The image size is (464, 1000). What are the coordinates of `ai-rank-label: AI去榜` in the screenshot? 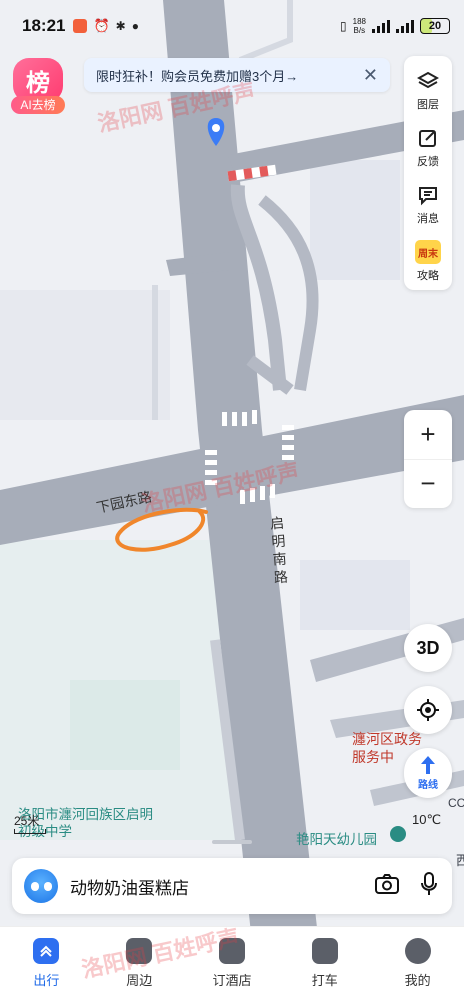 It's located at (38, 105).